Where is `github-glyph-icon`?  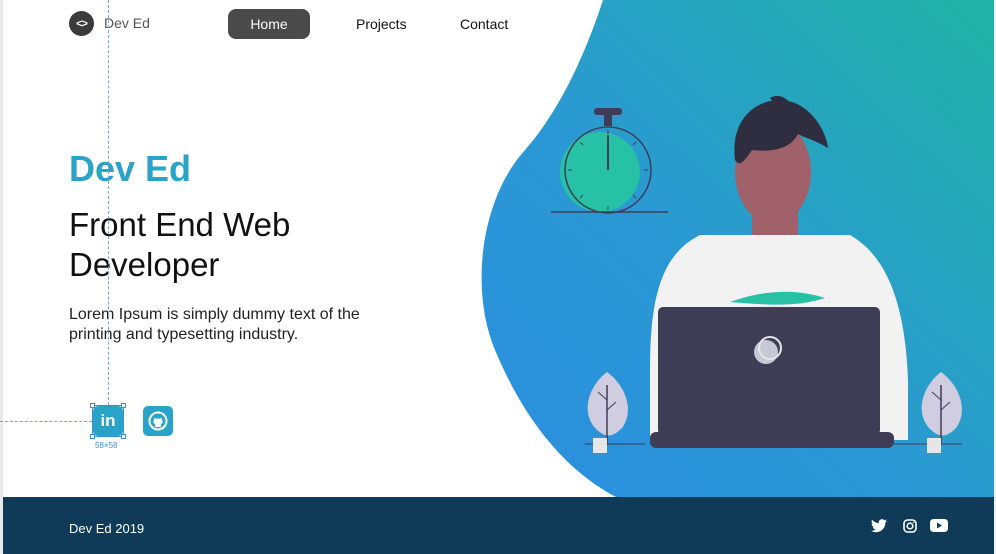 github-glyph-icon is located at coordinates (158, 421).